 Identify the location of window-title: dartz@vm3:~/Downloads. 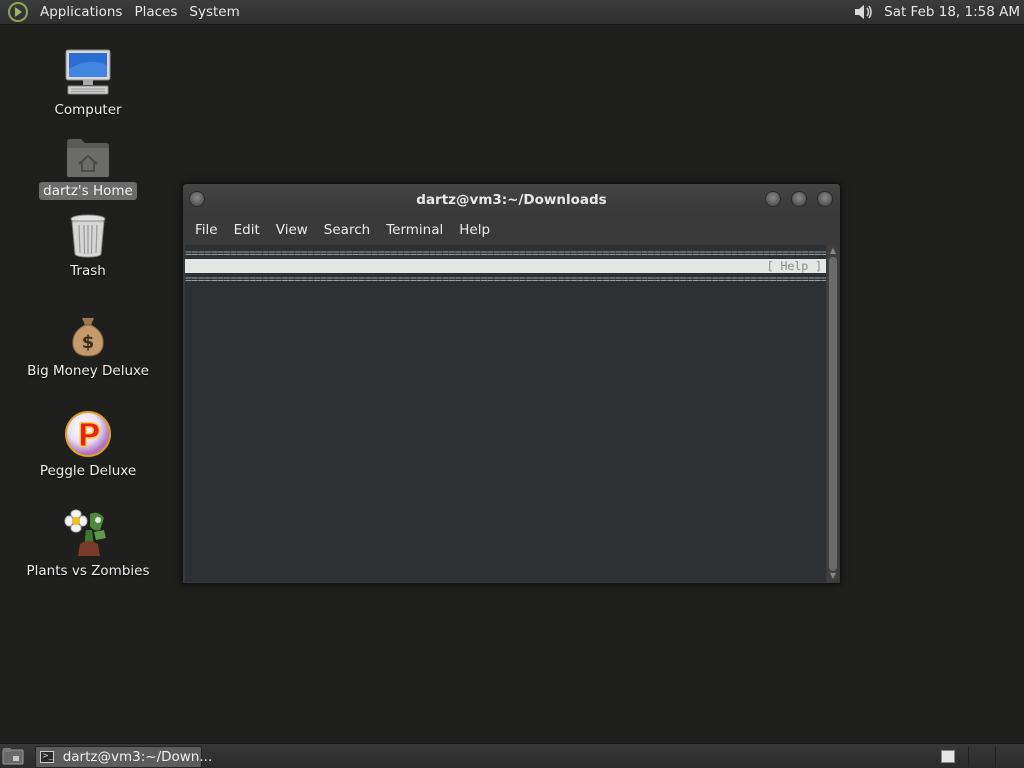
(511, 200).